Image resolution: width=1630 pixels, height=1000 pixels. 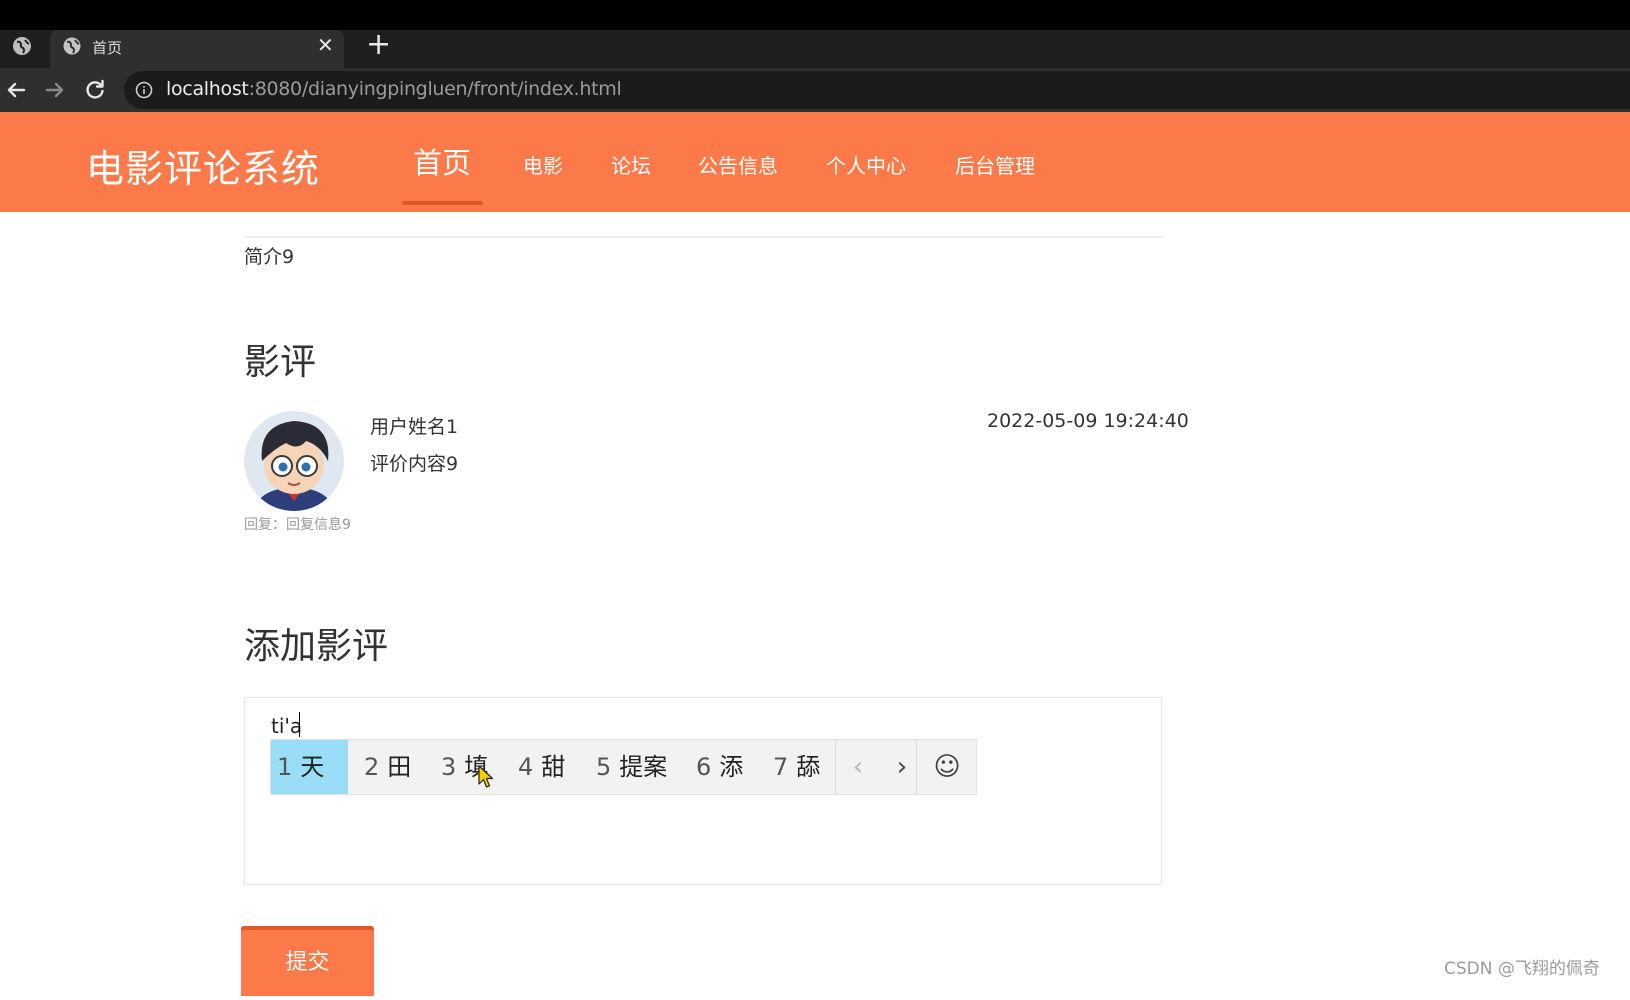 What do you see at coordinates (631, 164) in the screenshot?
I see `nav-forum: 论坛` at bounding box center [631, 164].